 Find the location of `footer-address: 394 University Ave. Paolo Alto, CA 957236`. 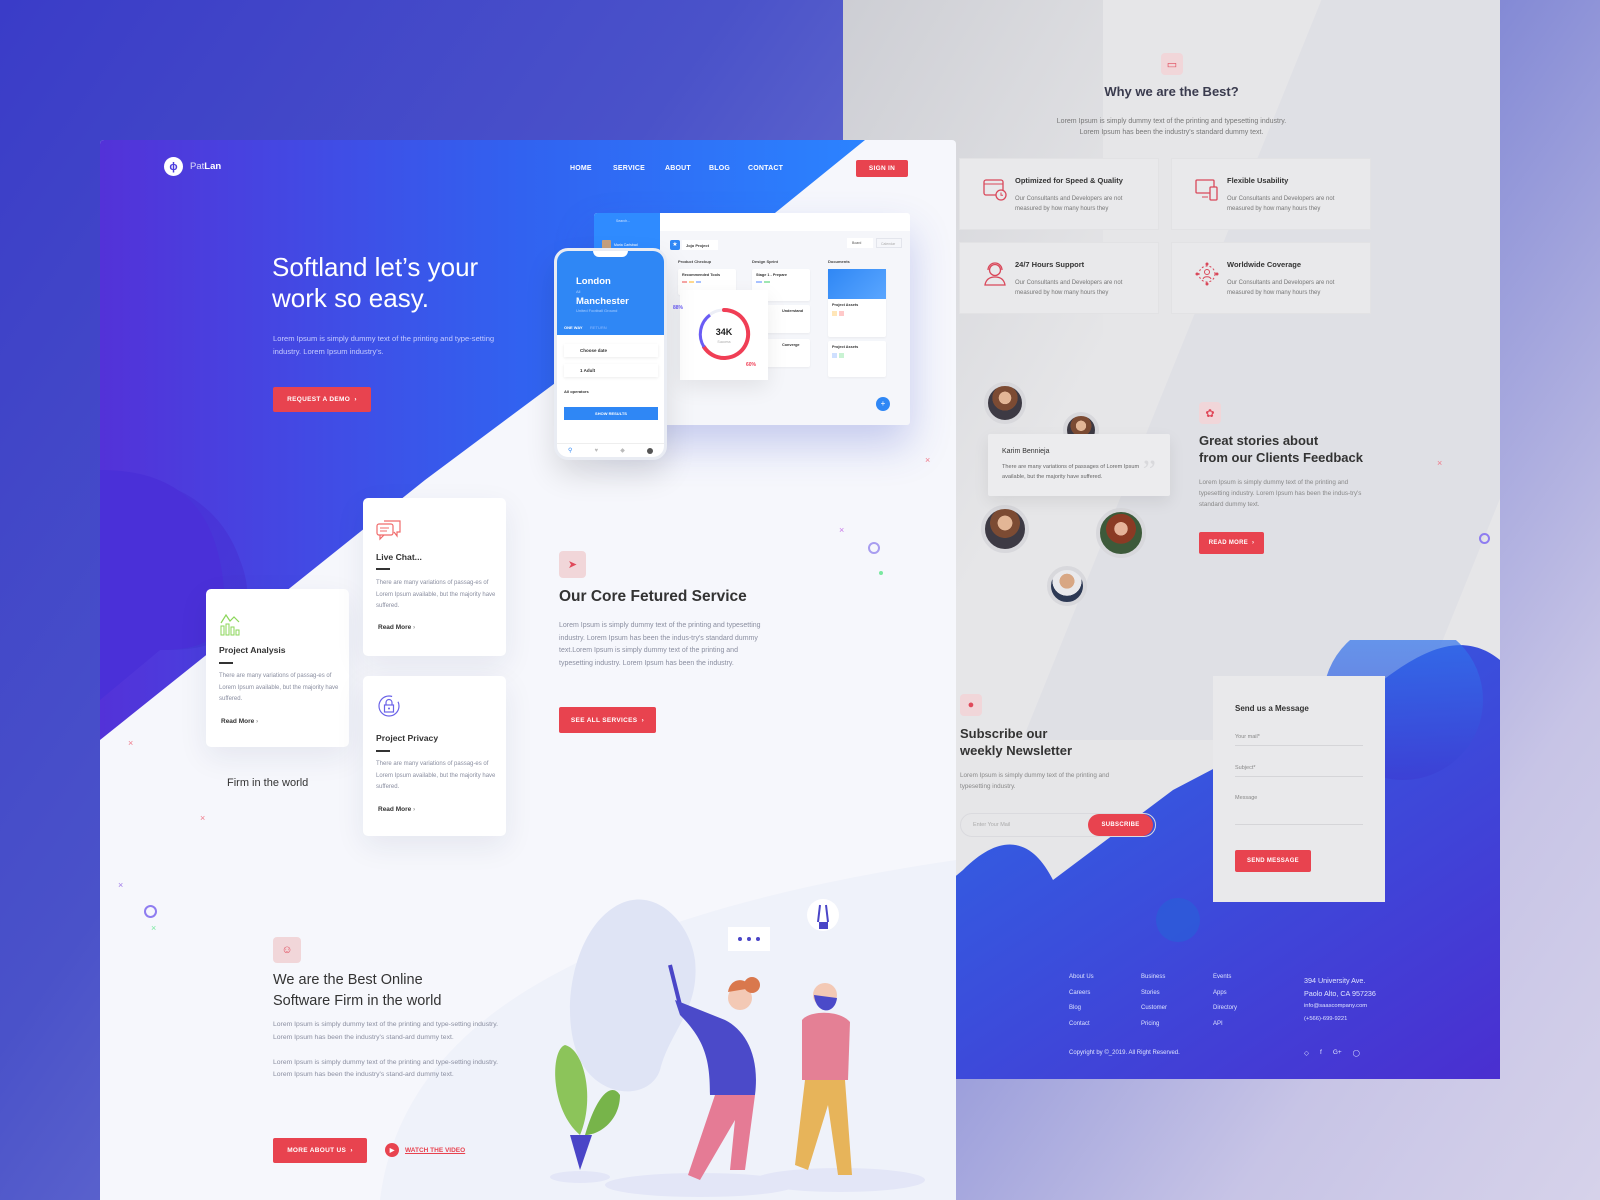

footer-address: 394 University Ave. Paolo Alto, CA 957236 is located at coordinates (1340, 987).